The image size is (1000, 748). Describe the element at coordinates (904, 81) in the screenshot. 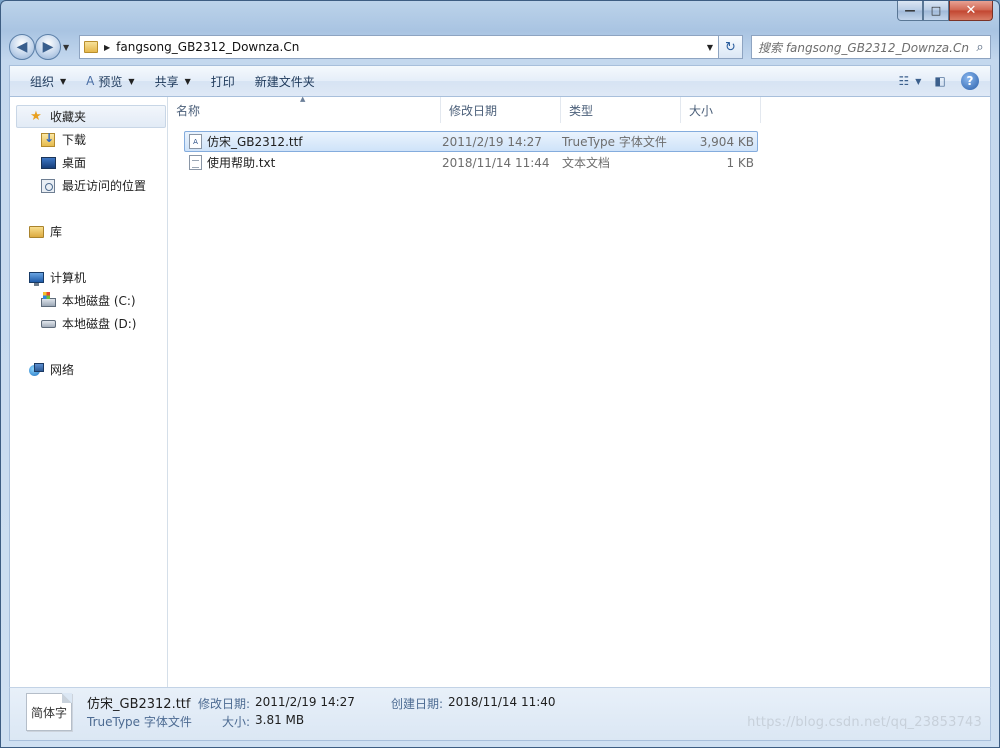

I see `view-details-icon: ☷` at that location.